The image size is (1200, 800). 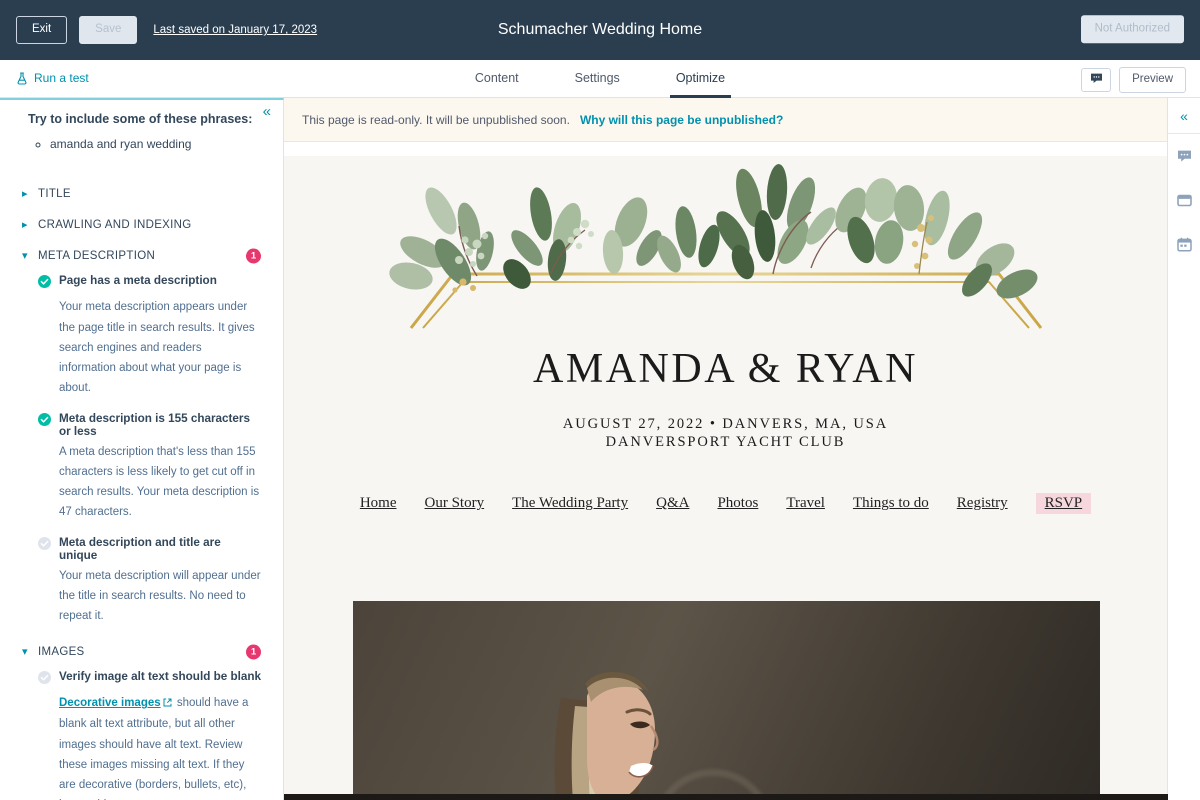 What do you see at coordinates (160, 677) in the screenshot?
I see `check-label: Verify image alt text should be blank` at bounding box center [160, 677].